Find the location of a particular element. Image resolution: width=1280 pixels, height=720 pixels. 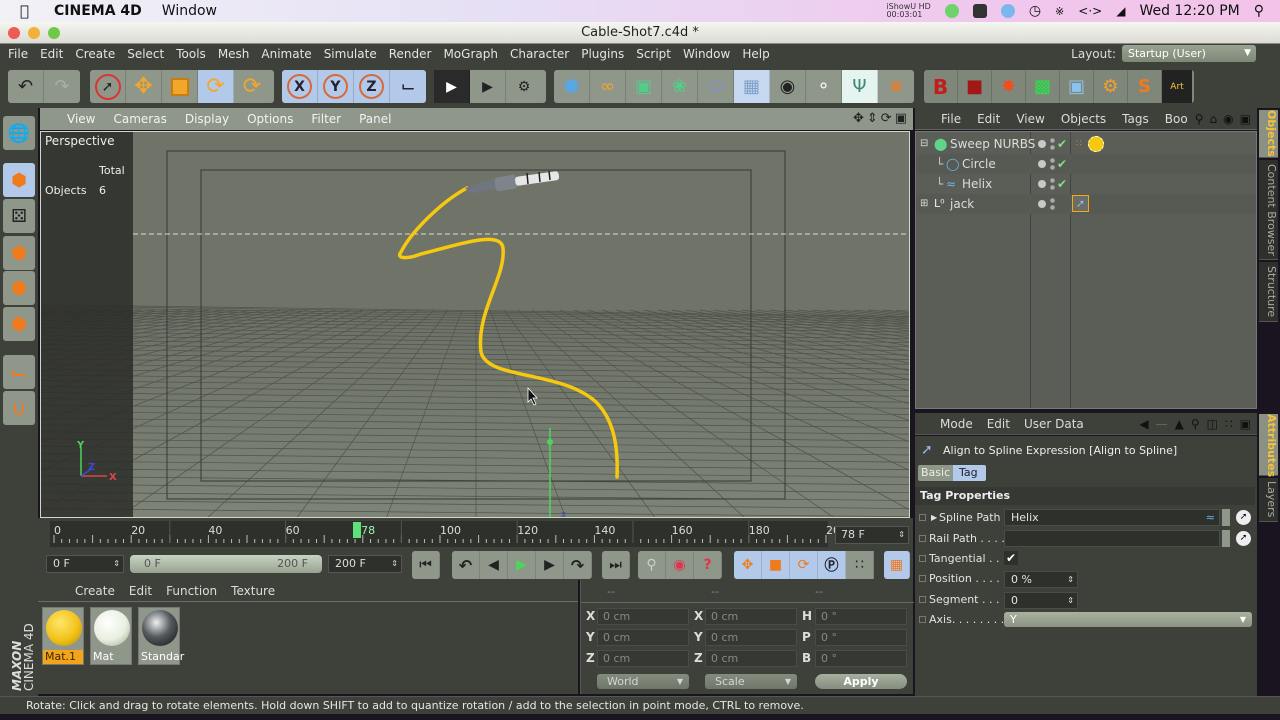

phong-tag-icon: ∷ is located at coordinates (1079, 144).